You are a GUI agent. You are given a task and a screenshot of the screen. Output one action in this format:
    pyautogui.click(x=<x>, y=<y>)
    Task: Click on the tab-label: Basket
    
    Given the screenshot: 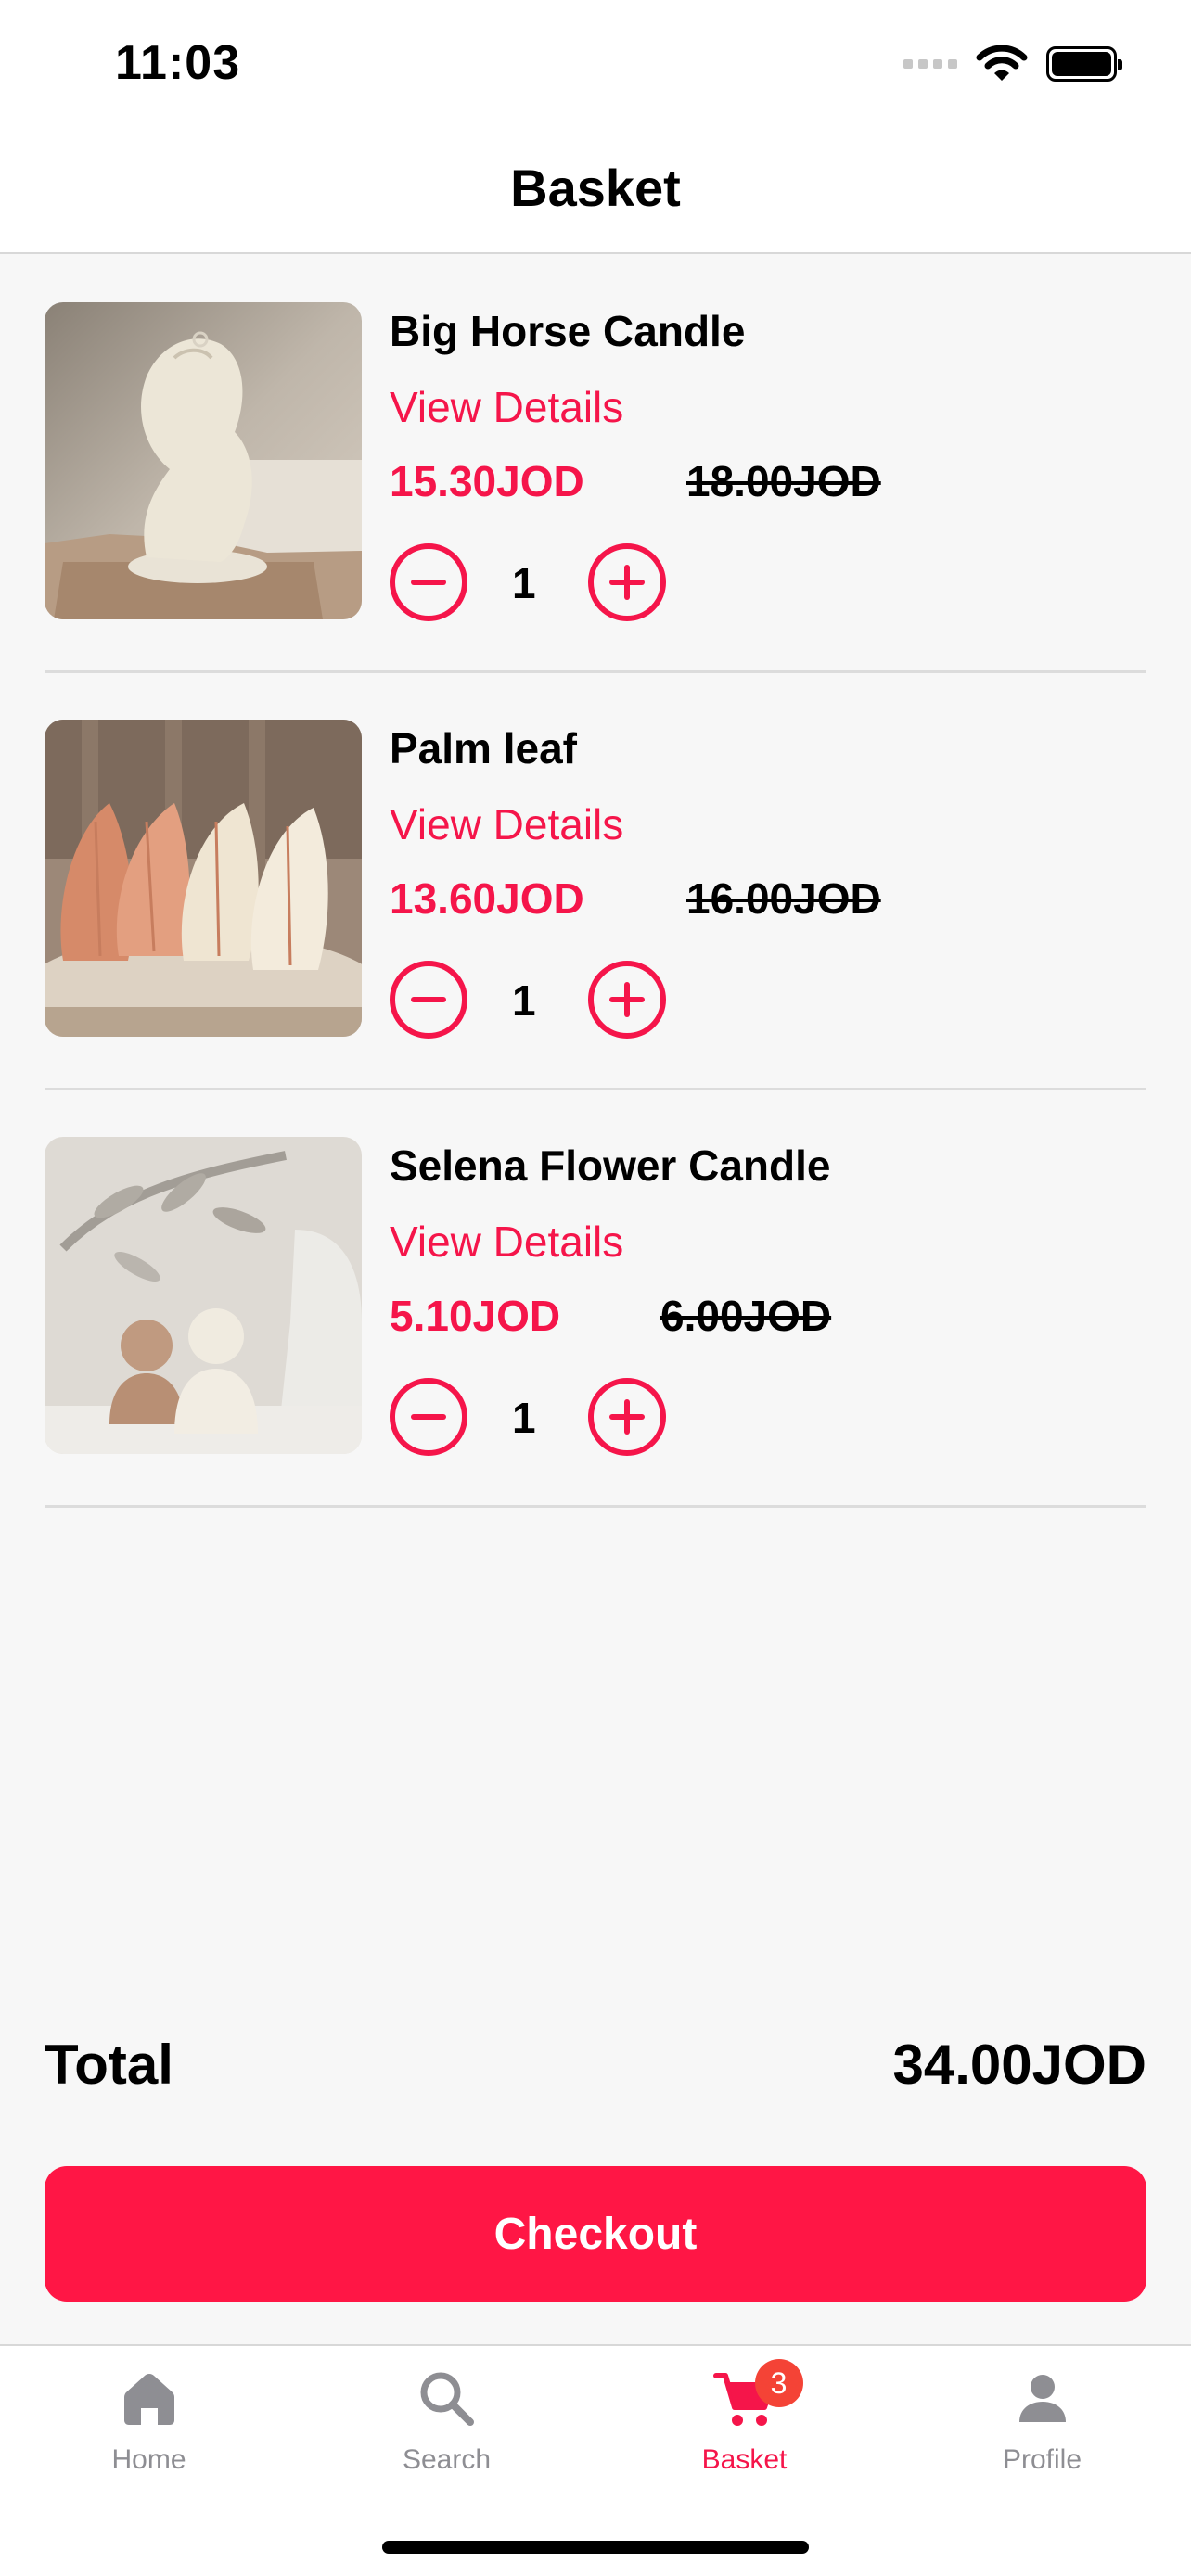 What is the action you would take?
    pyautogui.click(x=744, y=2460)
    